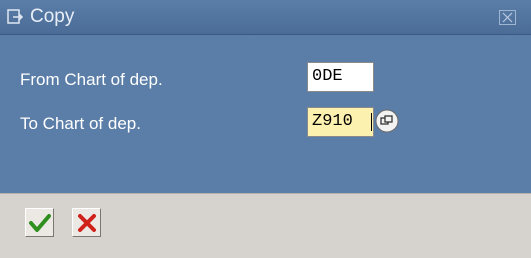 This screenshot has height=258, width=531. What do you see at coordinates (507, 17) in the screenshot?
I see `close-icon` at bounding box center [507, 17].